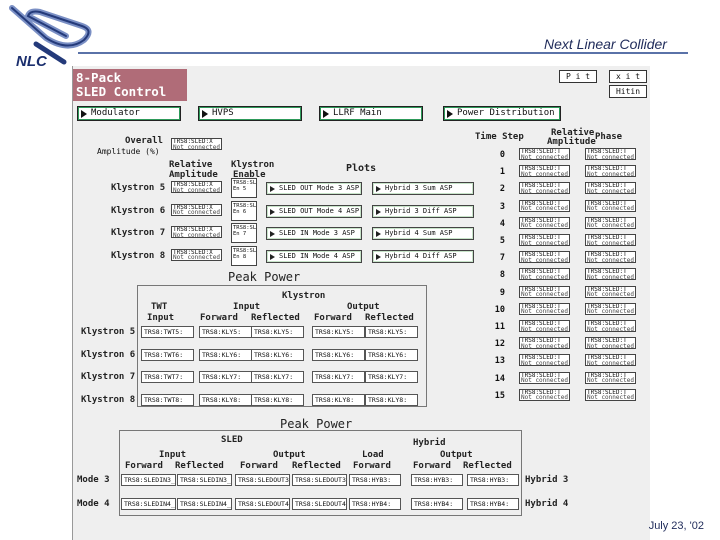 The height and width of the screenshot is (540, 720). I want to click on toggle-line-2: En 8, so click(240, 256).